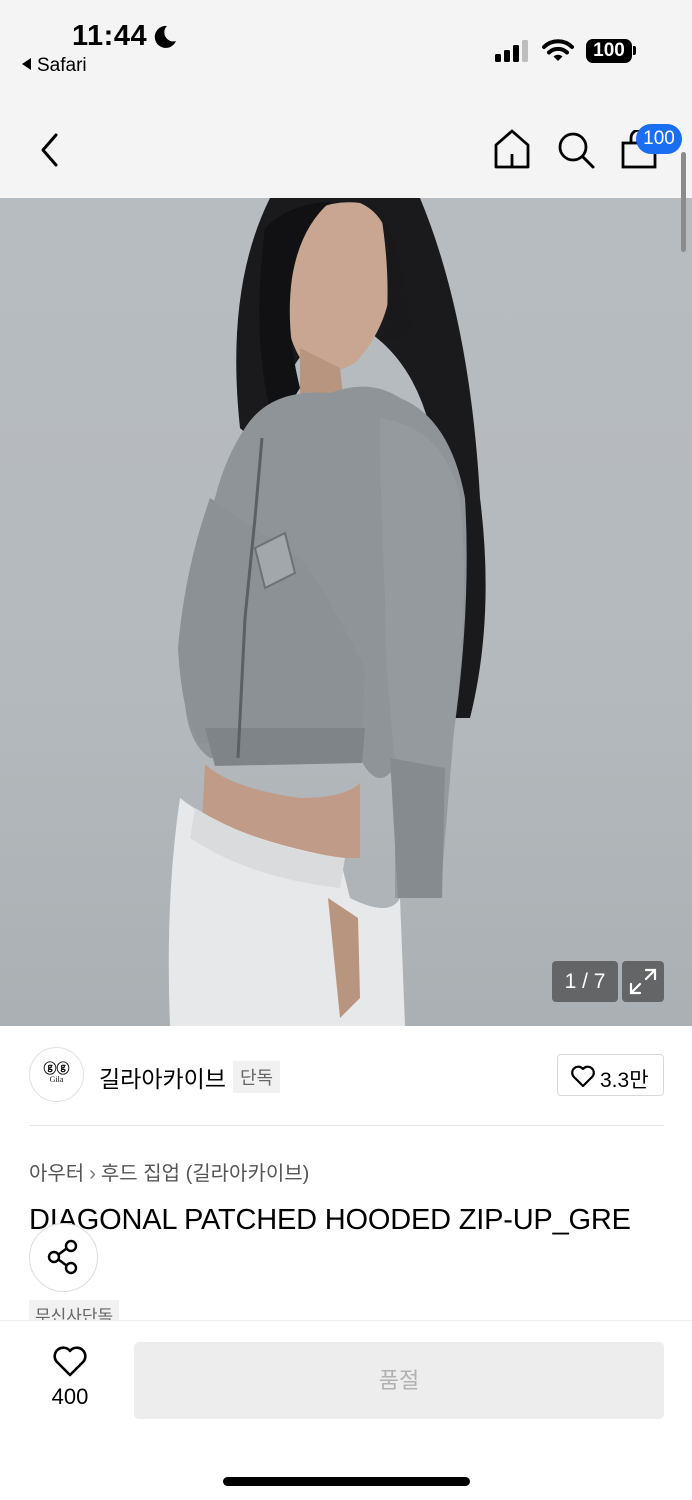  I want to click on wifi-icon, so click(558, 50).